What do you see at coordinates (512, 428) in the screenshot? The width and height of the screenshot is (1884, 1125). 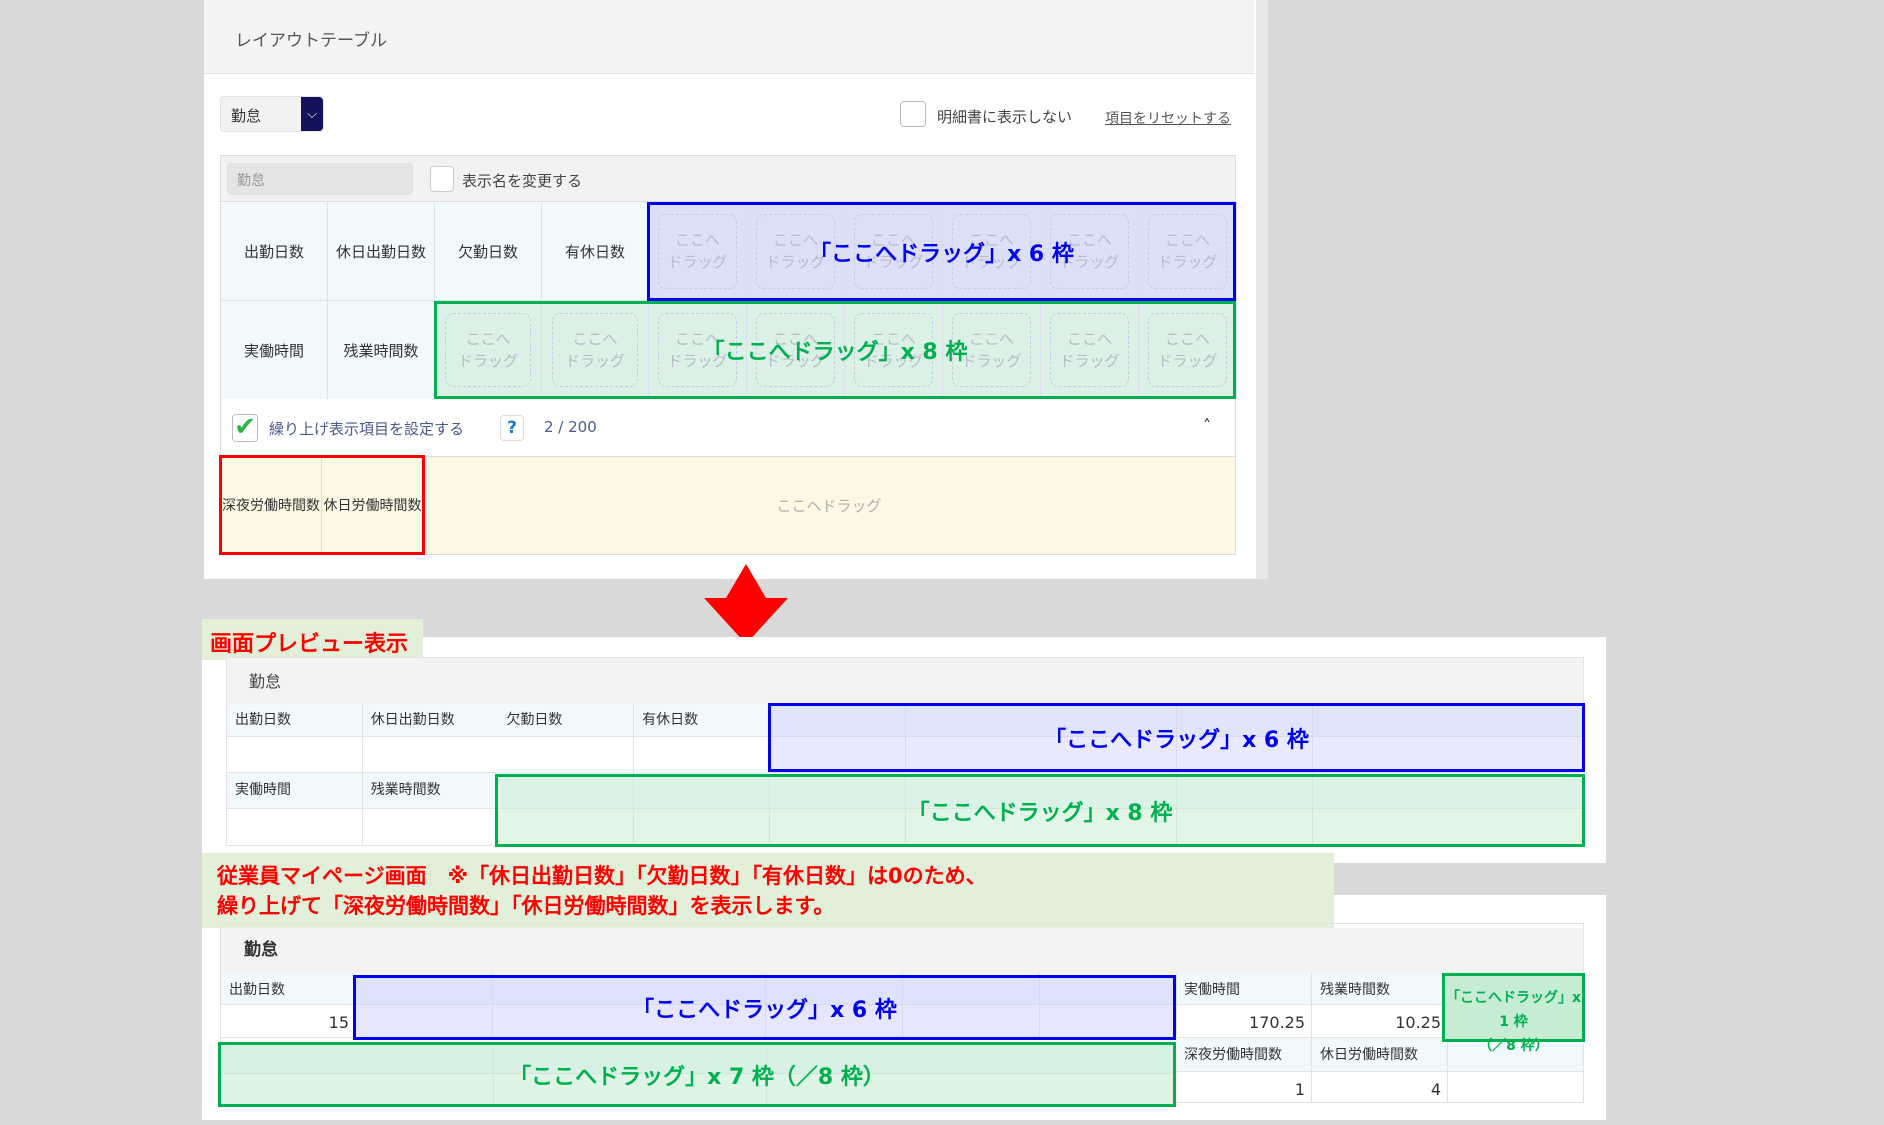 I see `help-icon: ?` at bounding box center [512, 428].